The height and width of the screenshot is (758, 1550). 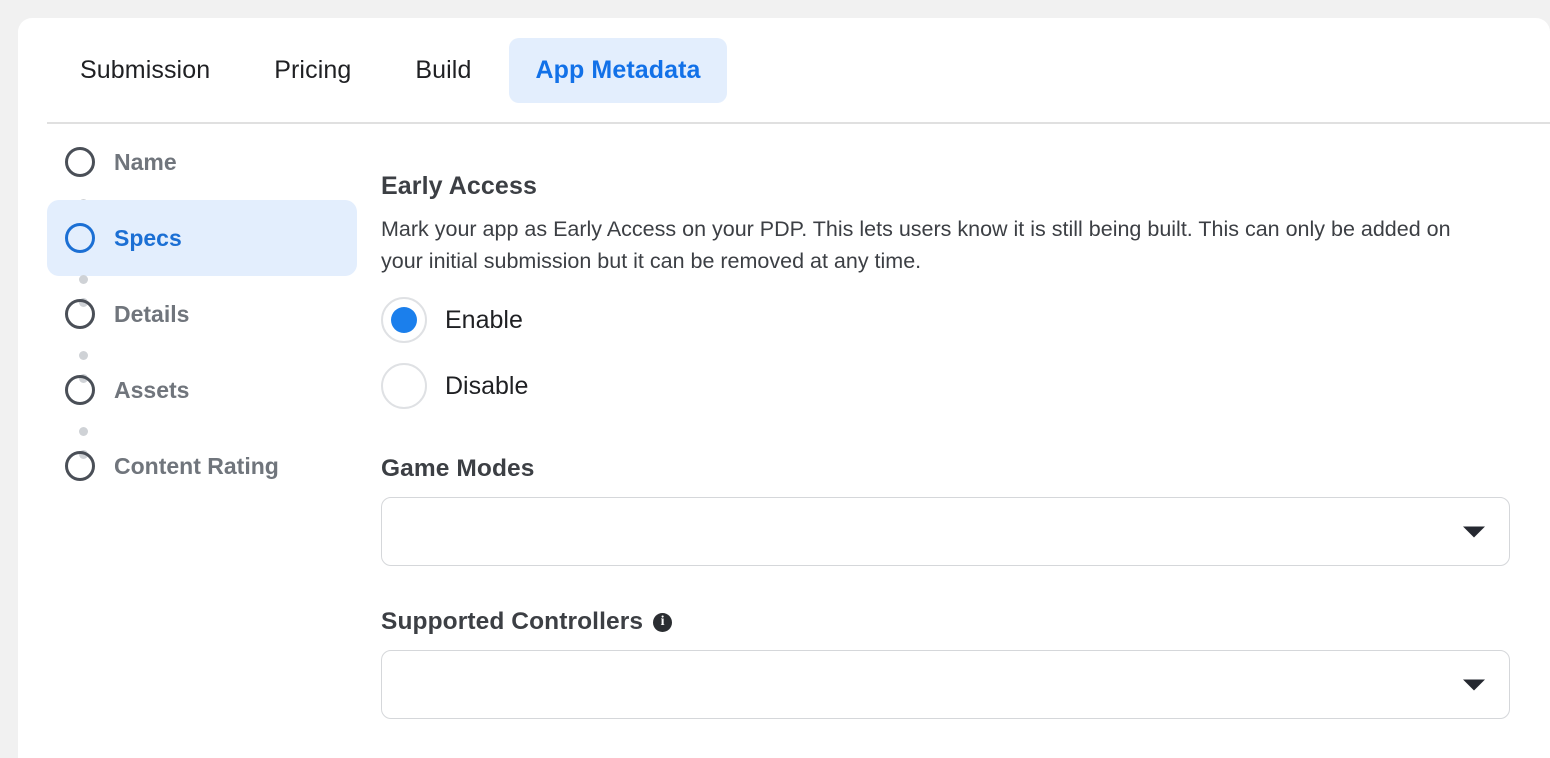 I want to click on game-modes-section: Game Modes, so click(x=965, y=510).